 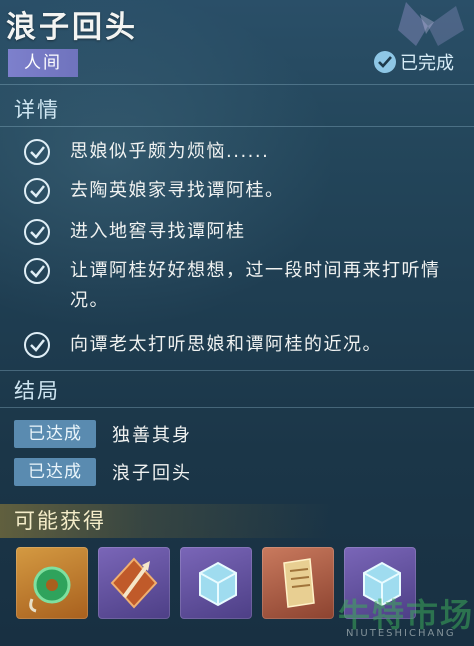 I want to click on step-item: 让谭阿桂好好想想，过一段时间再来打听情况。, so click(x=236, y=286).